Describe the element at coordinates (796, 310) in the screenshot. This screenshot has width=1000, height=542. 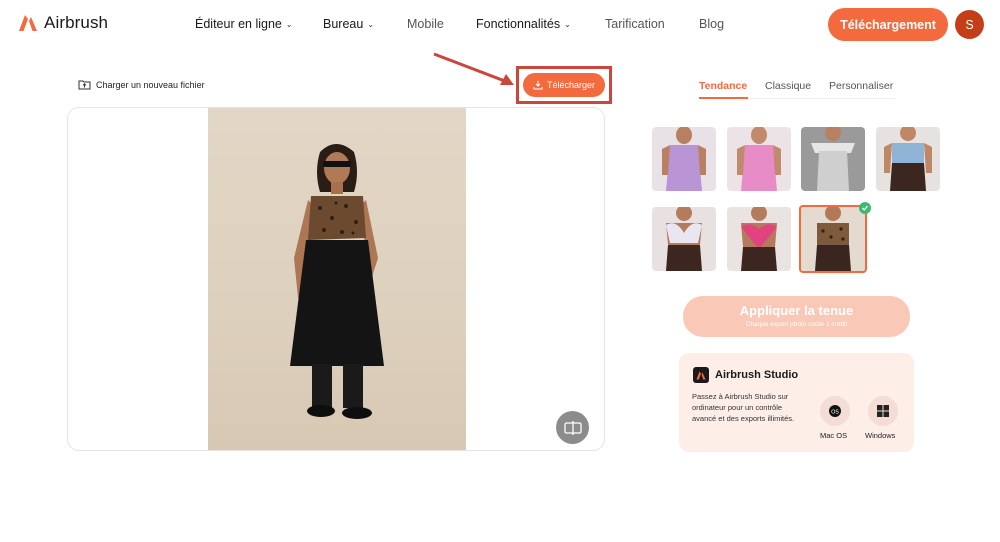
I see `apply-label: Appliquer la tenue` at that location.